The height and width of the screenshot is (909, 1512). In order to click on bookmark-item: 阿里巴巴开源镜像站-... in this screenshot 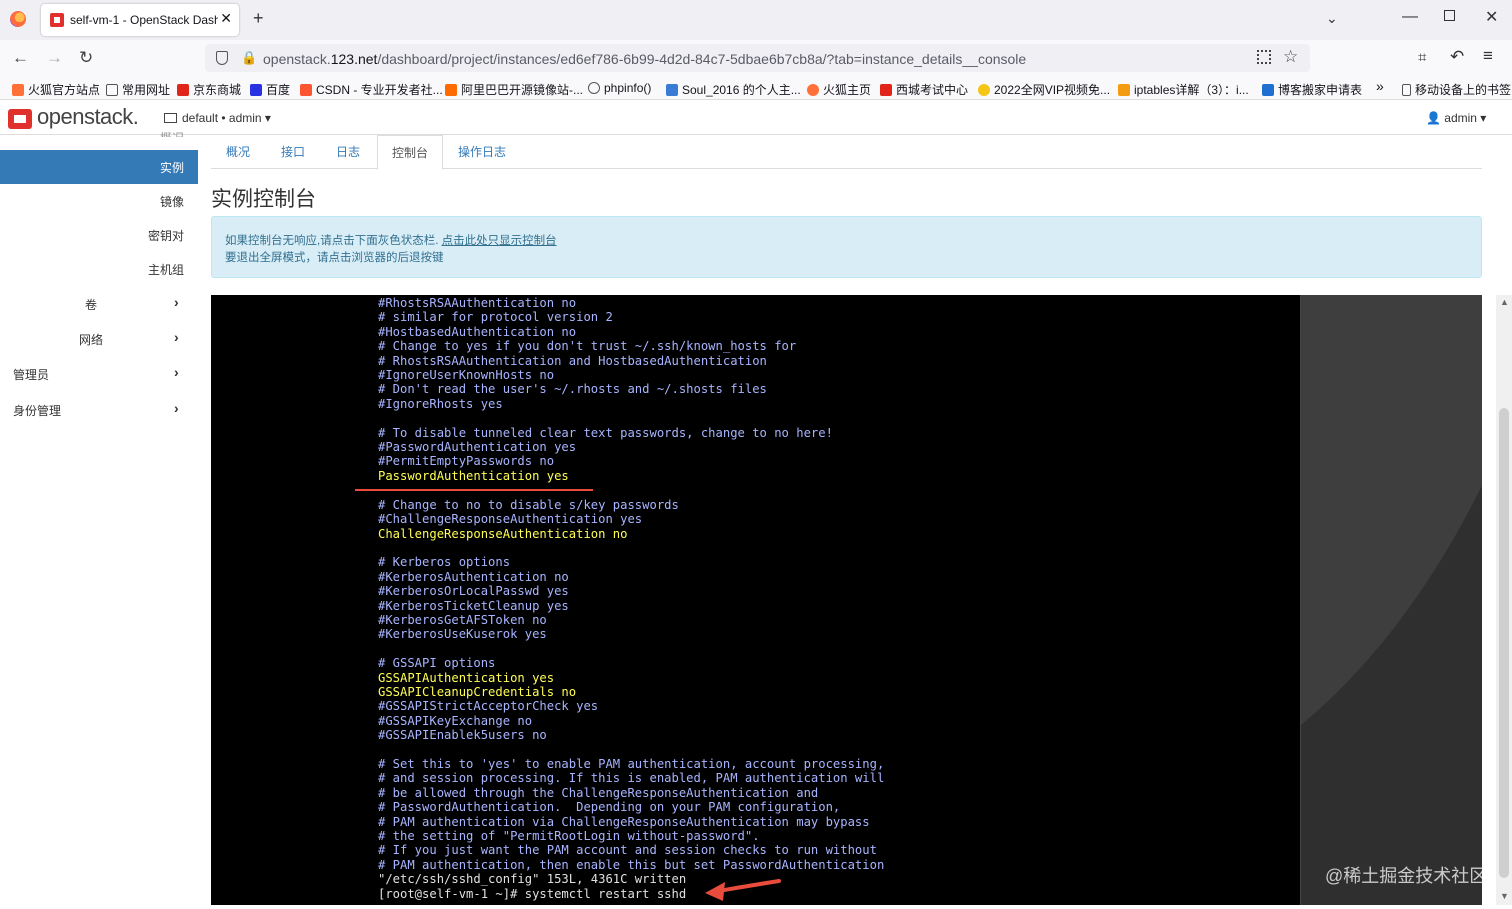, I will do `click(514, 89)`.